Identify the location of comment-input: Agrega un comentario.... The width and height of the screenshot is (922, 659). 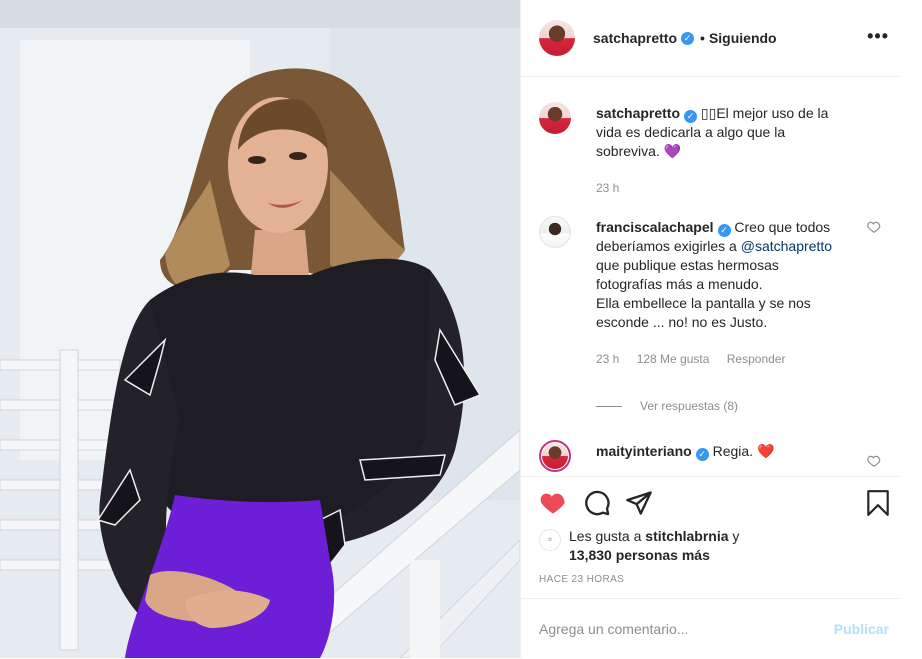
(686, 629).